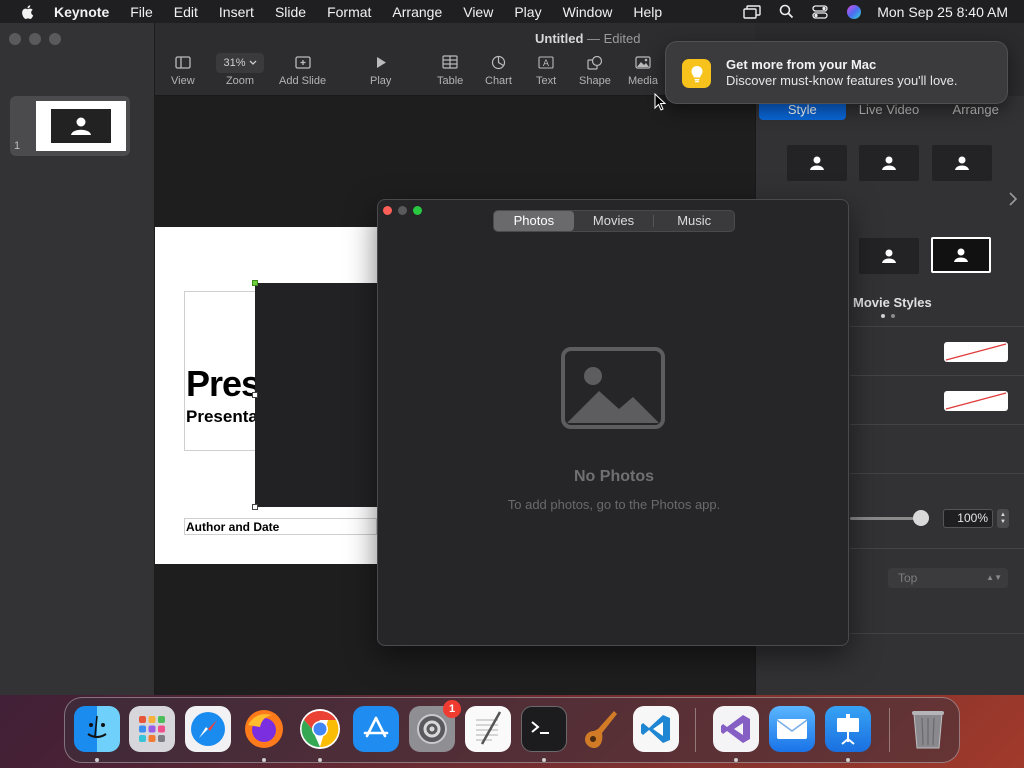  I want to click on media-placeholder, so click(316, 395).